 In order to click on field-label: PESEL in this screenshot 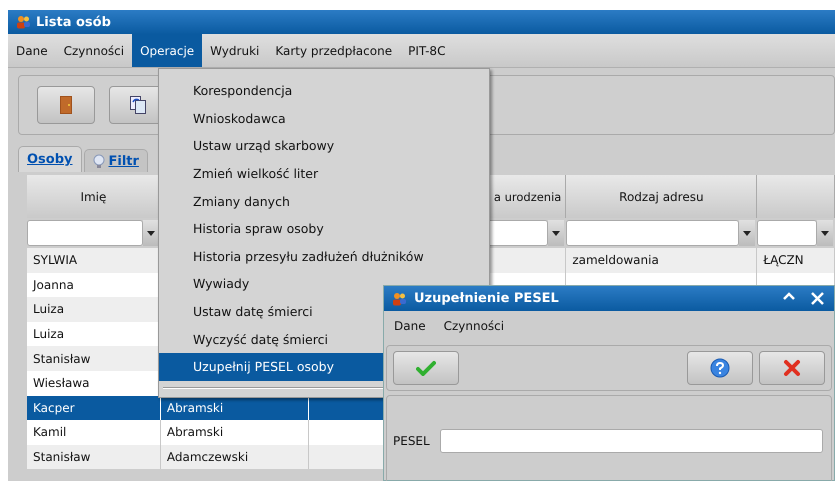, I will do `click(411, 441)`.